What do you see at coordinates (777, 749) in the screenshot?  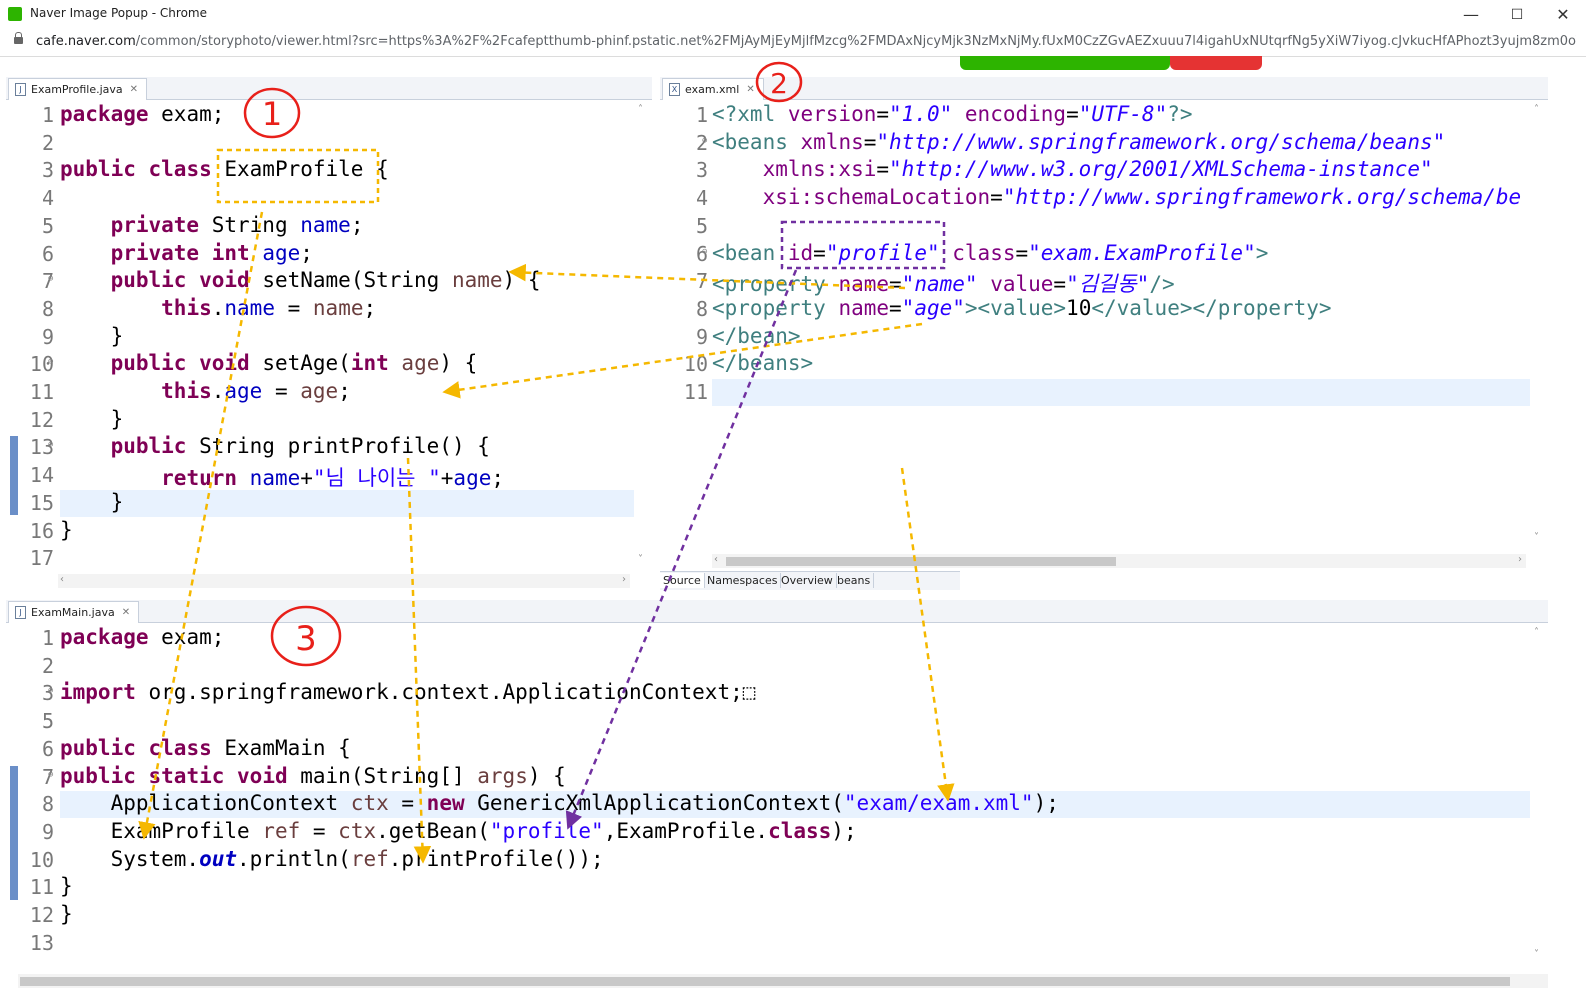 I see `code-line: 6 public class ExamMain {` at bounding box center [777, 749].